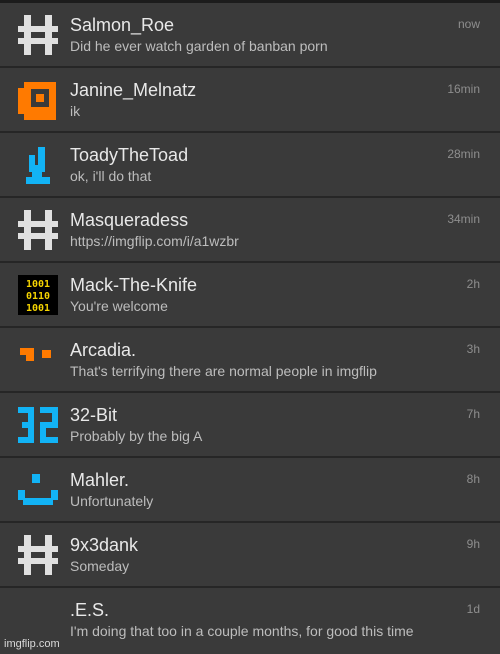 The height and width of the screenshot is (654, 500). What do you see at coordinates (250, 425) in the screenshot?
I see `conversation-row: 32-Bit Probably by the big A 7h` at bounding box center [250, 425].